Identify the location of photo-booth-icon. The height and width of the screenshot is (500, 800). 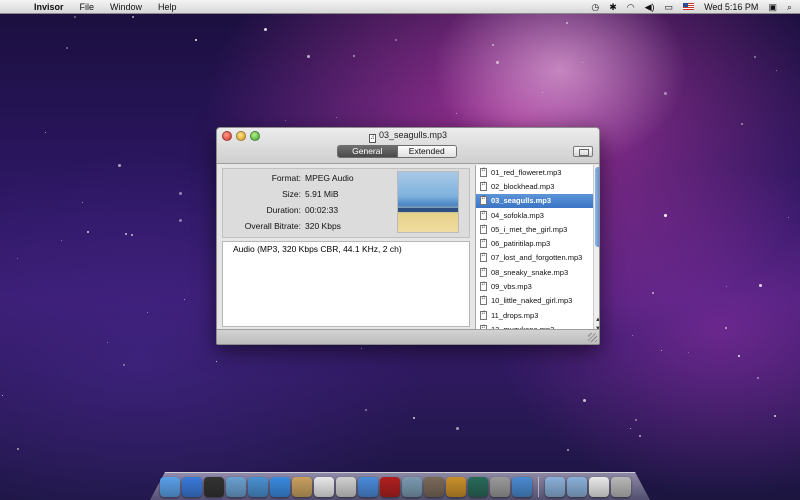
(390, 487).